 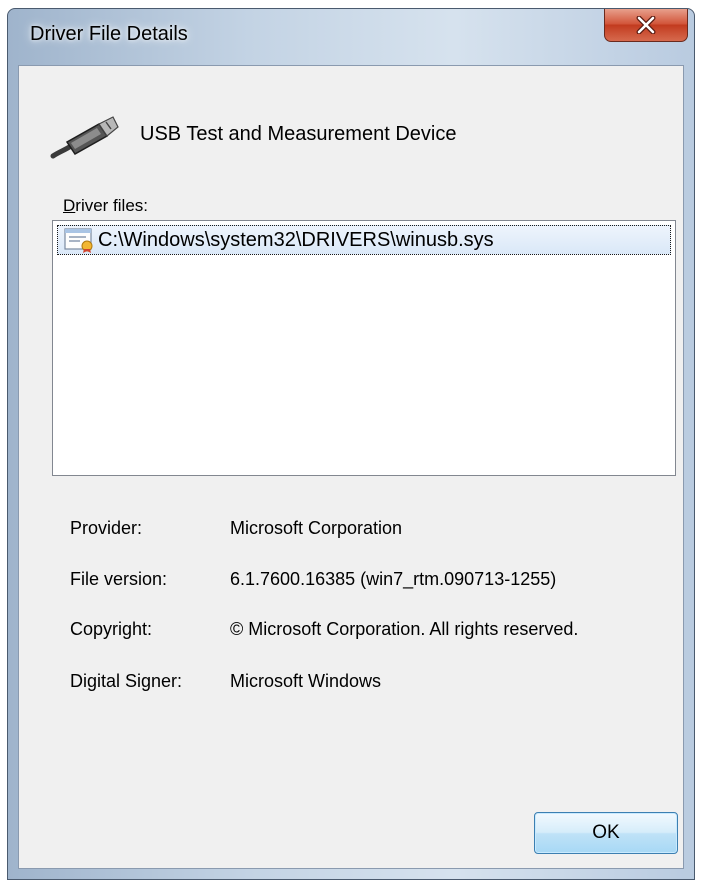 I want to click on title-bar: Driver File Details, so click(x=351, y=37).